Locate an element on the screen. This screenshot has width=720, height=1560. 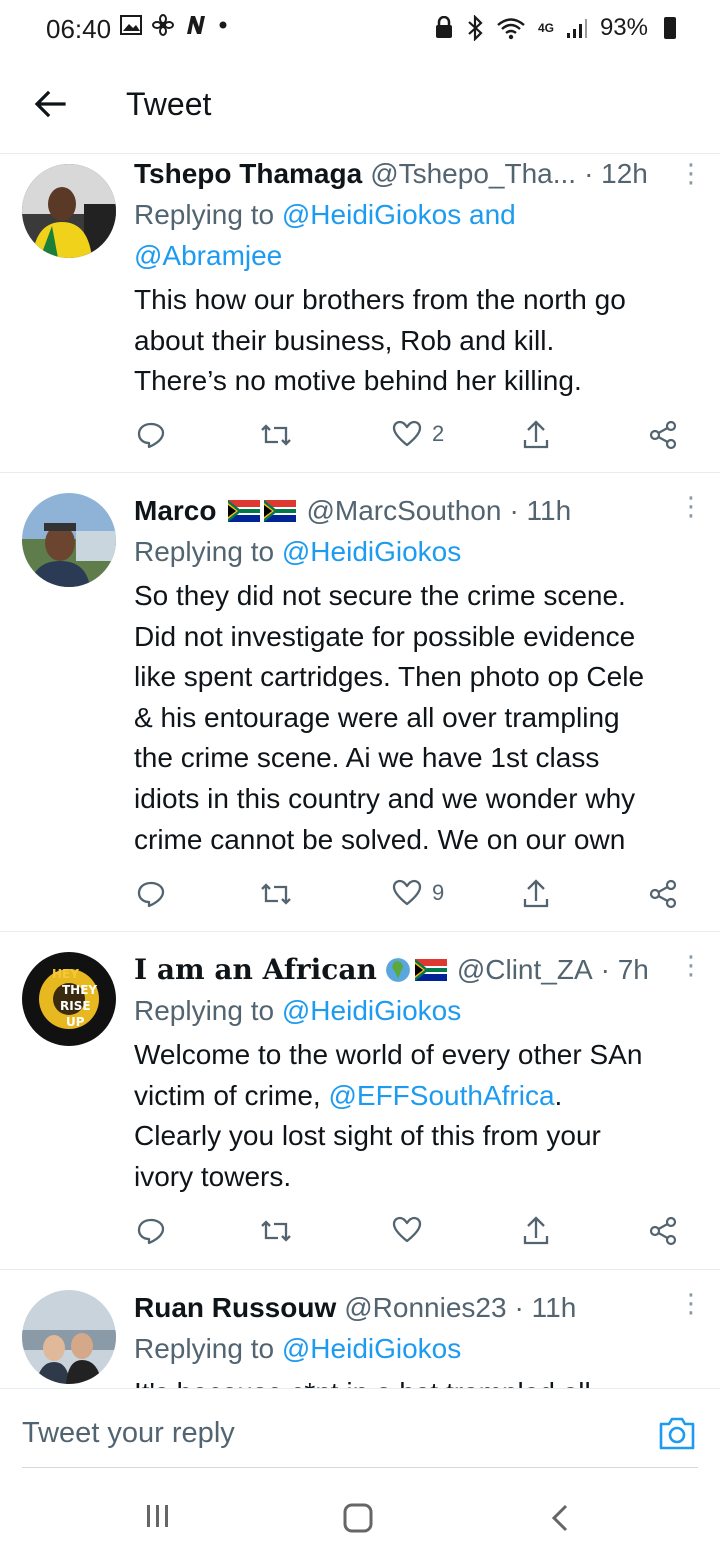
n-icon is located at coordinates (196, 25).